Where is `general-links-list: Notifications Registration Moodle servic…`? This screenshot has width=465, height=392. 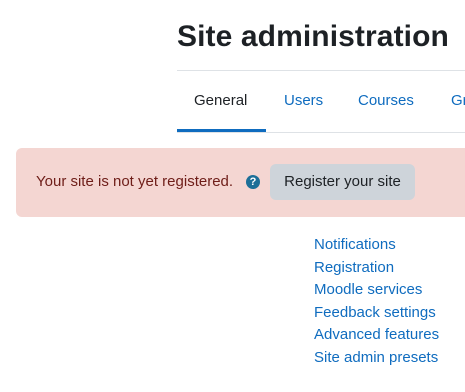
general-links-list: Notifications Registration Moodle servic… is located at coordinates (376, 303).